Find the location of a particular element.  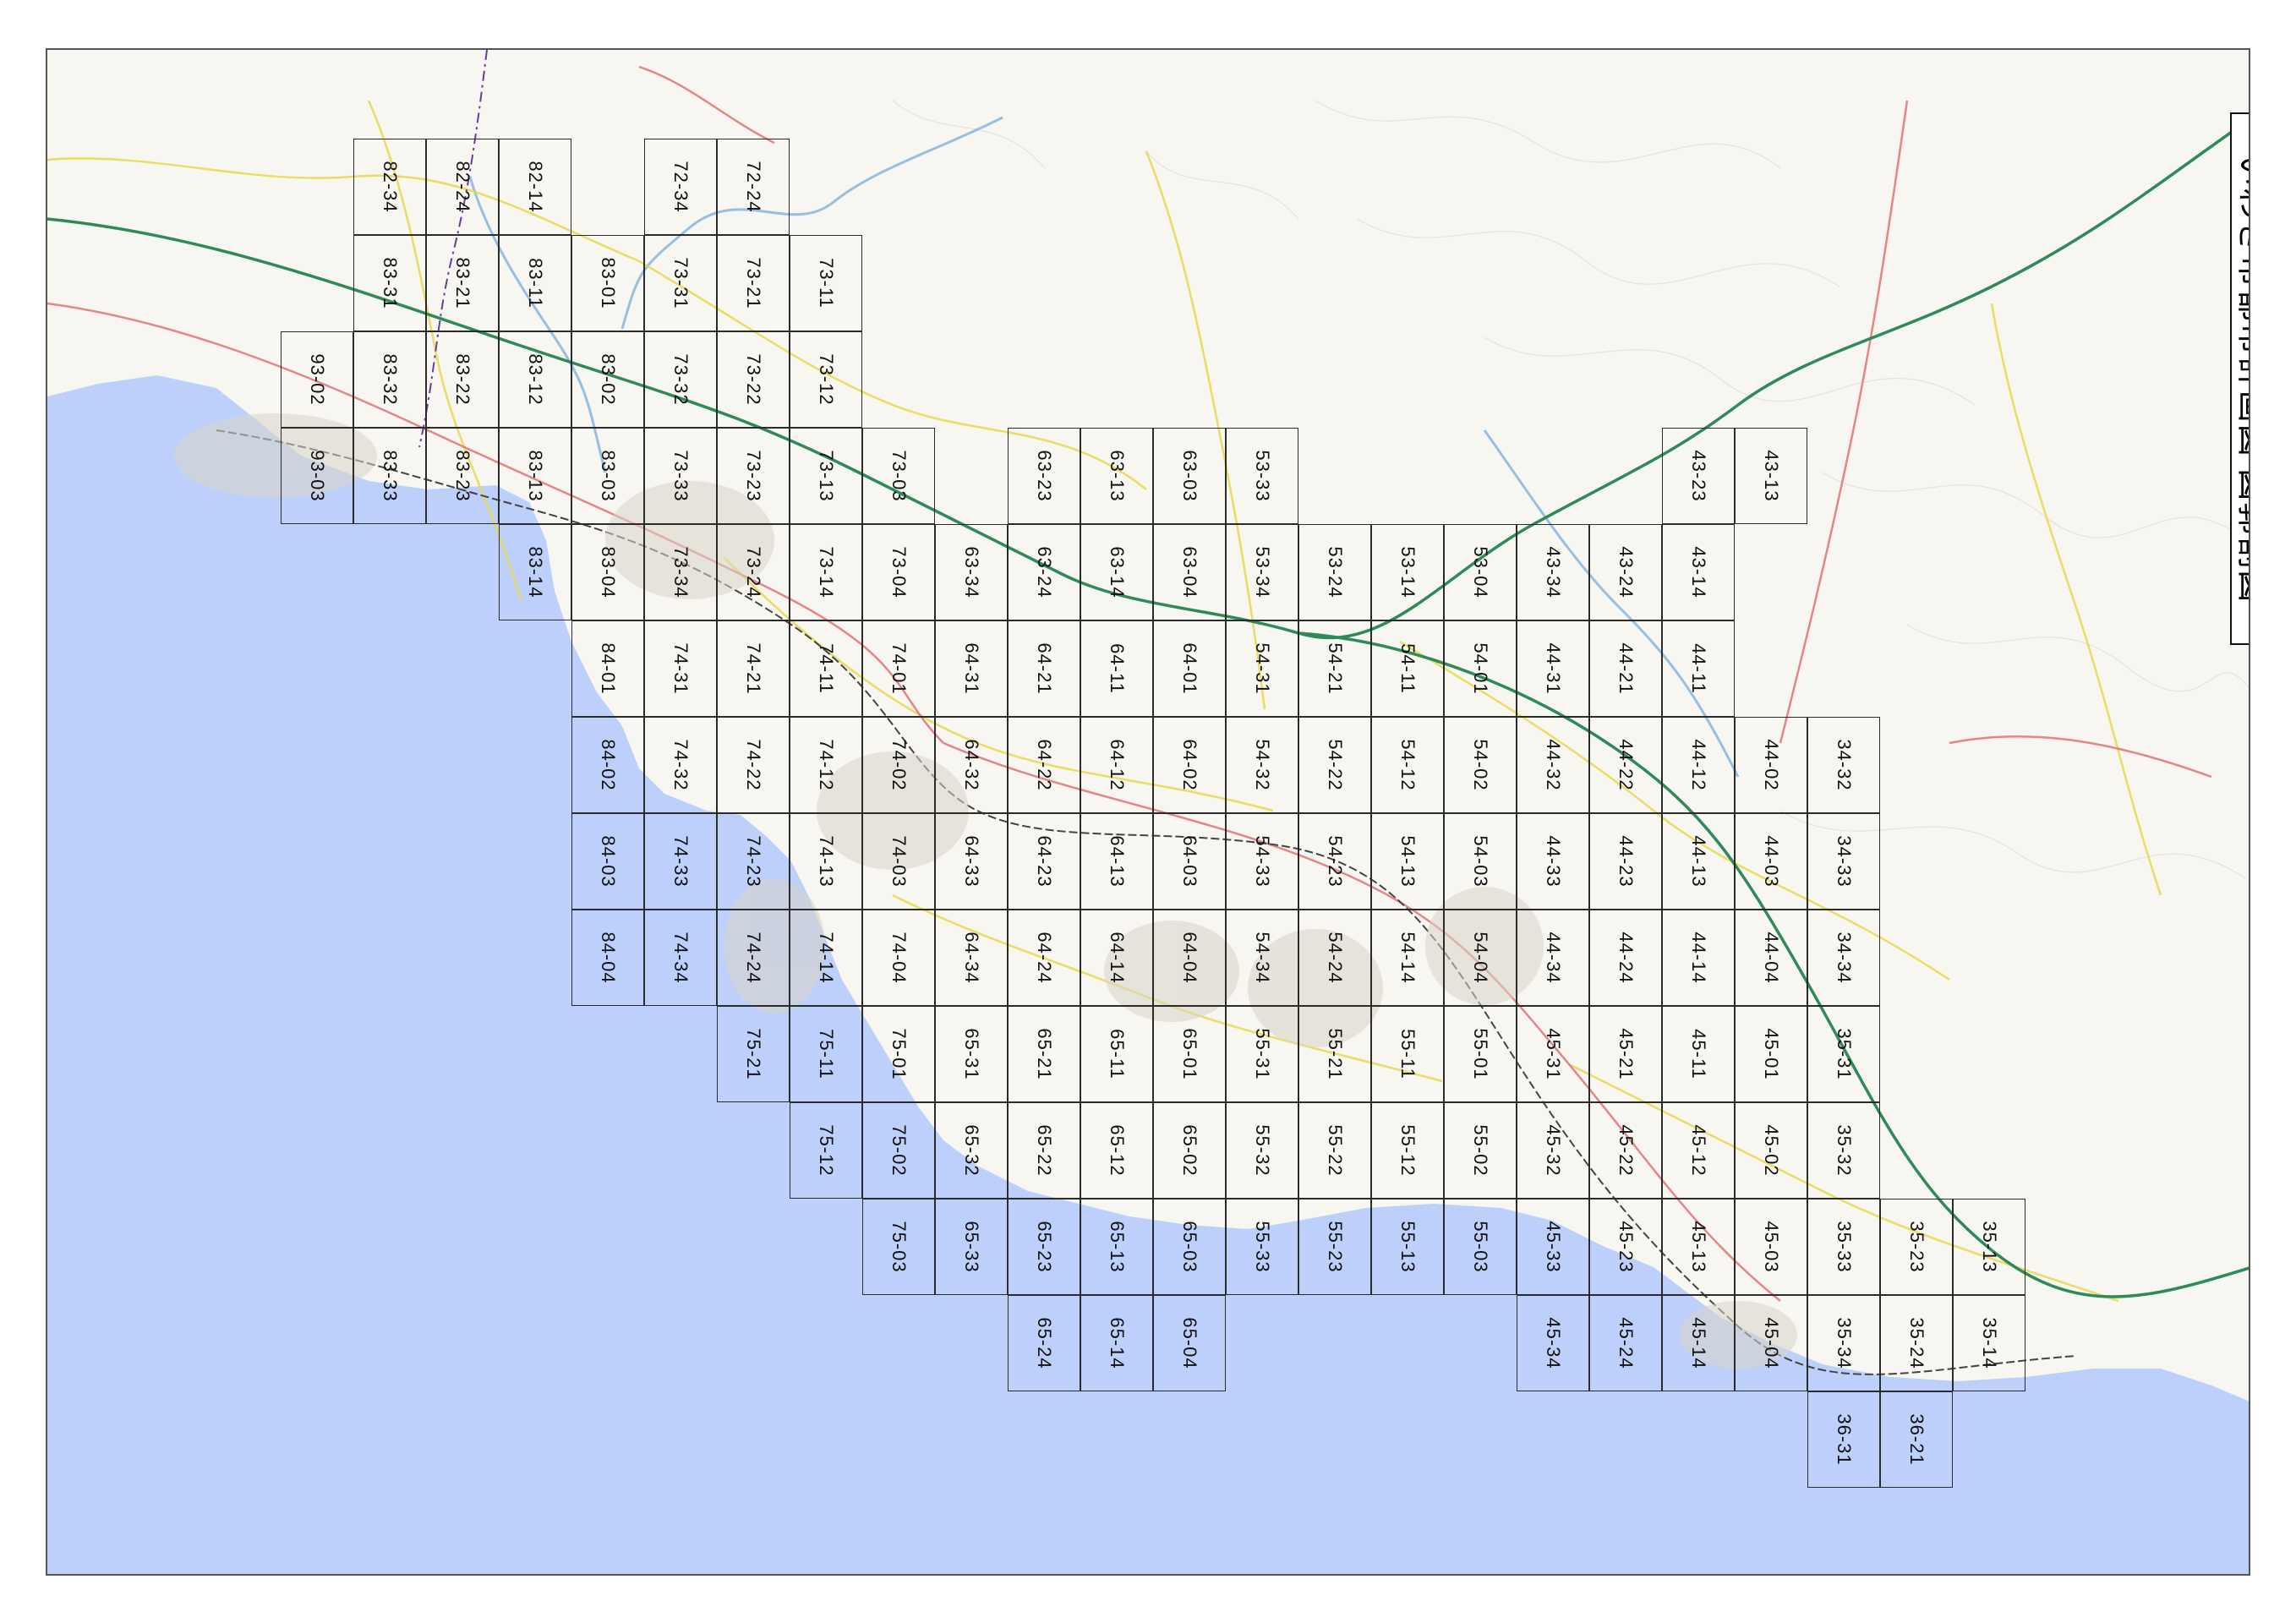

sheet-cell-44-14: 44-14 is located at coordinates (1698, 958).